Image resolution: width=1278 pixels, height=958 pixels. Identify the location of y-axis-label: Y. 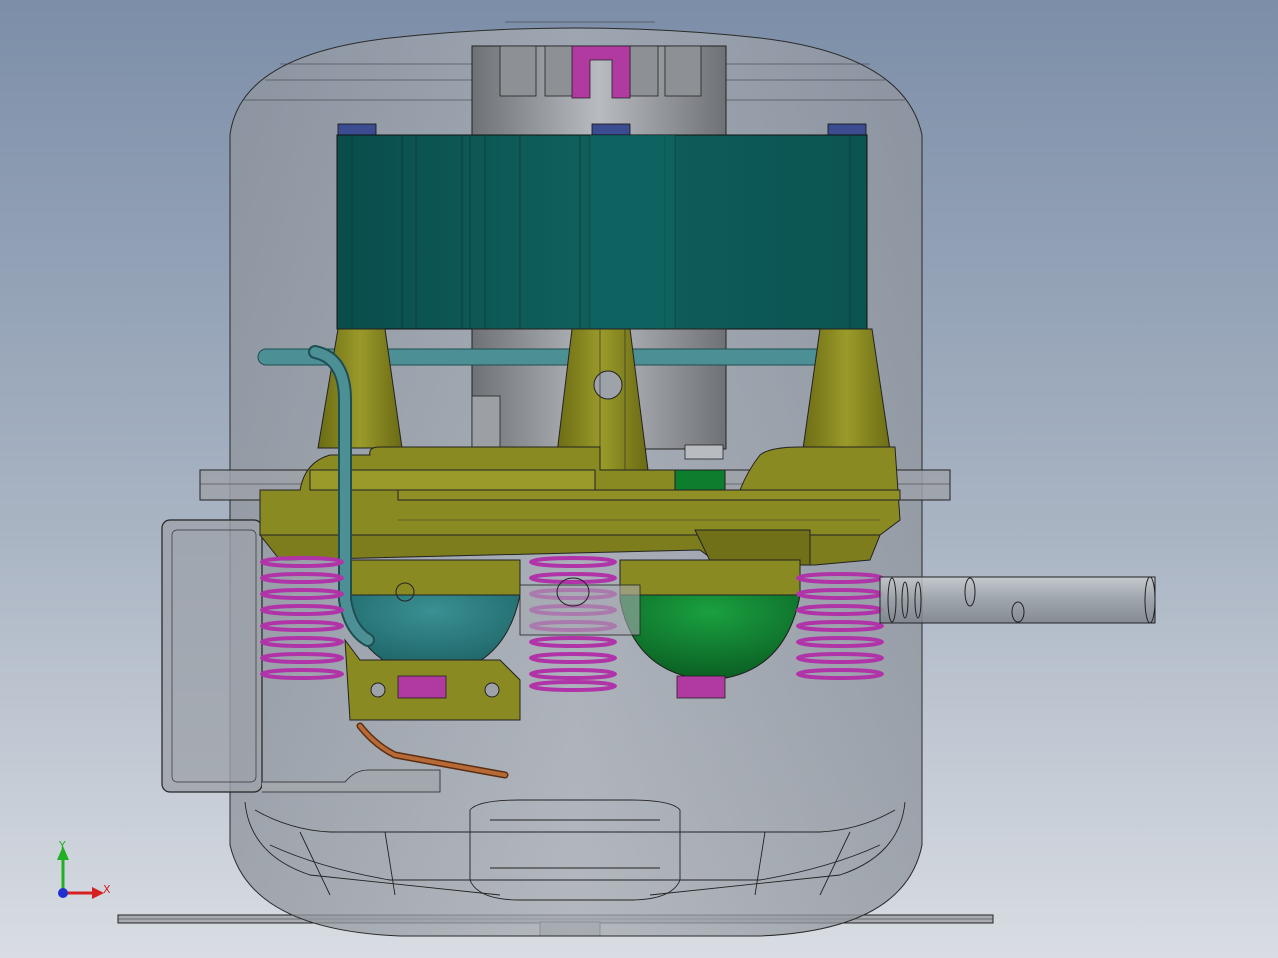
(62, 845).